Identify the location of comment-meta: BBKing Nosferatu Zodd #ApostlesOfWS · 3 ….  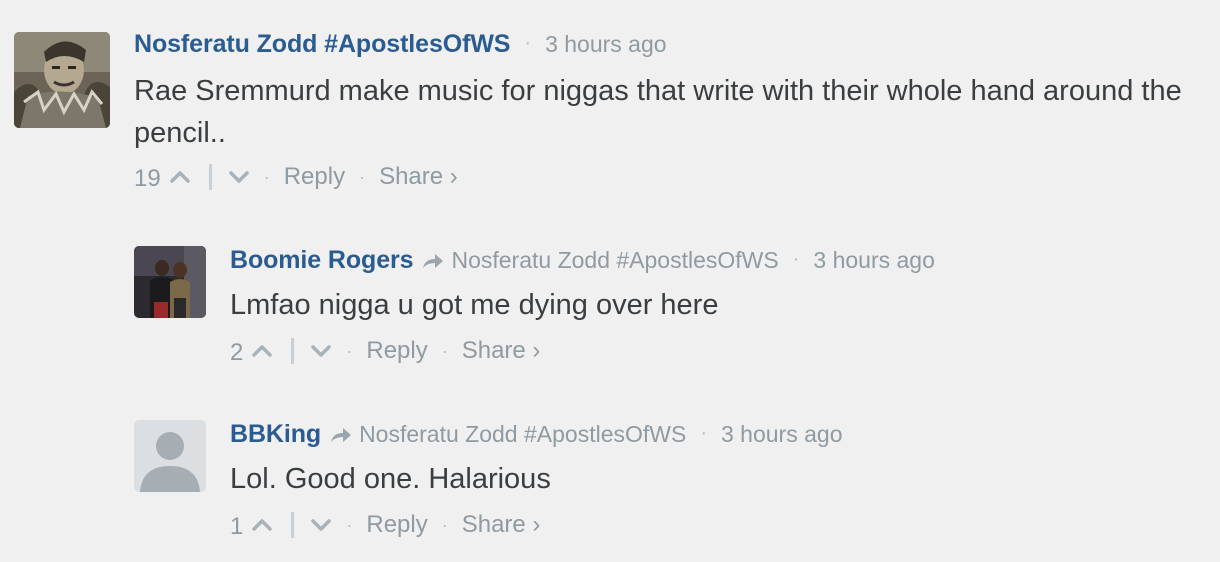
(720, 436).